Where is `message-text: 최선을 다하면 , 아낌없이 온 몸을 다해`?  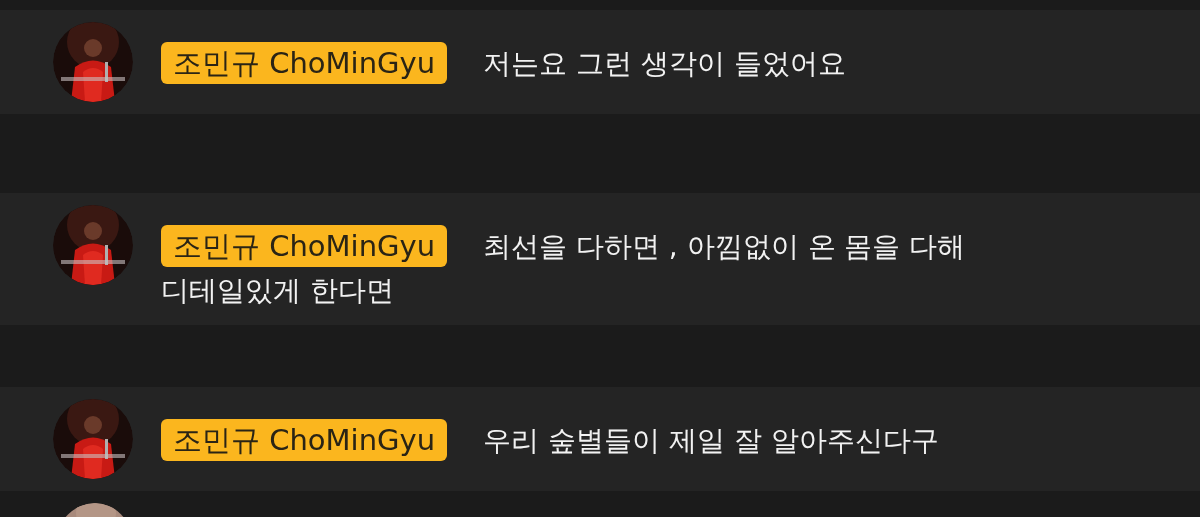
message-text: 최선을 다하면 , 아낌없이 온 몸을 다해 is located at coordinates (724, 247).